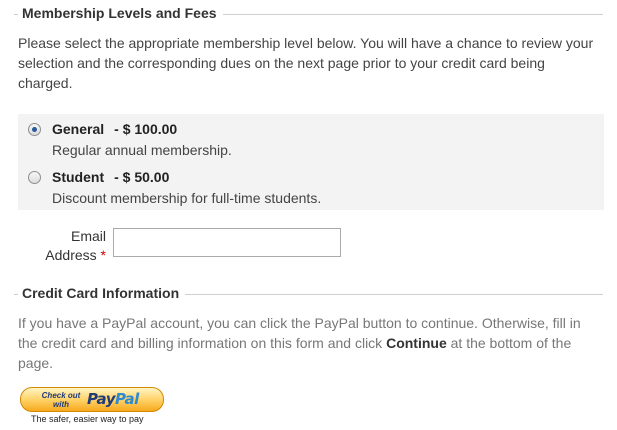 This screenshot has width=617, height=430. What do you see at coordinates (142, 150) in the screenshot?
I see `option-description-general: Regular annual membership.` at bounding box center [142, 150].